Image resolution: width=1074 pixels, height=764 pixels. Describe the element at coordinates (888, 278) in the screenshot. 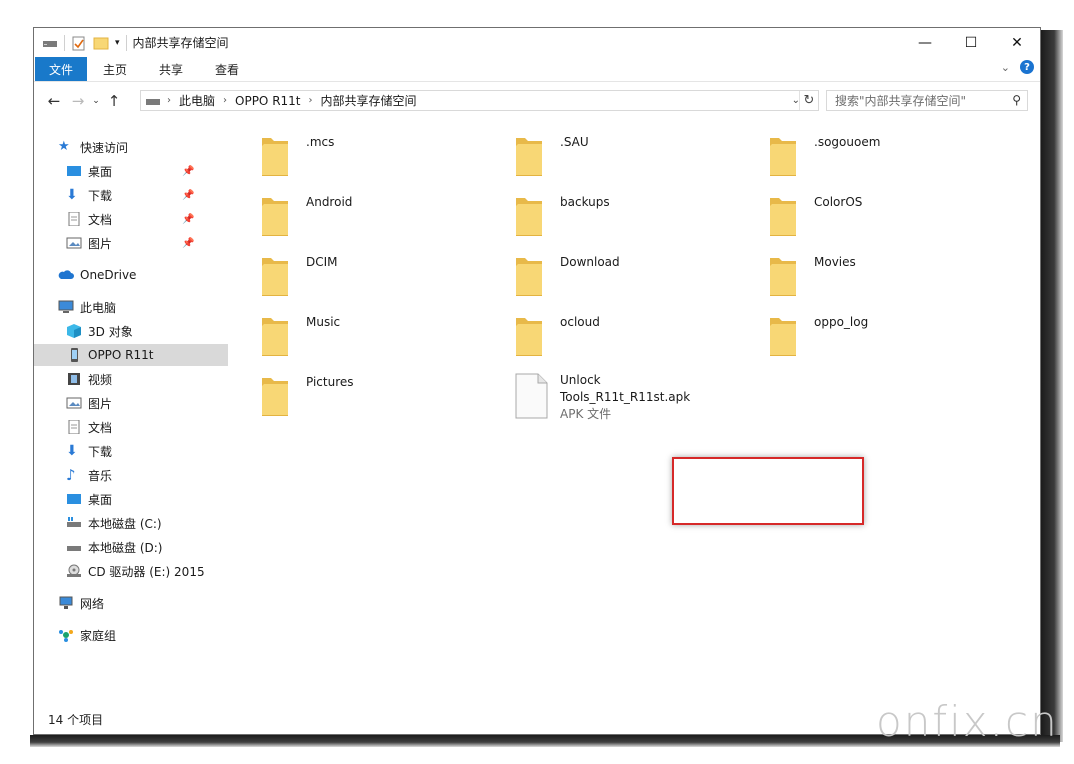

I see `folder-item: Movies` at that location.